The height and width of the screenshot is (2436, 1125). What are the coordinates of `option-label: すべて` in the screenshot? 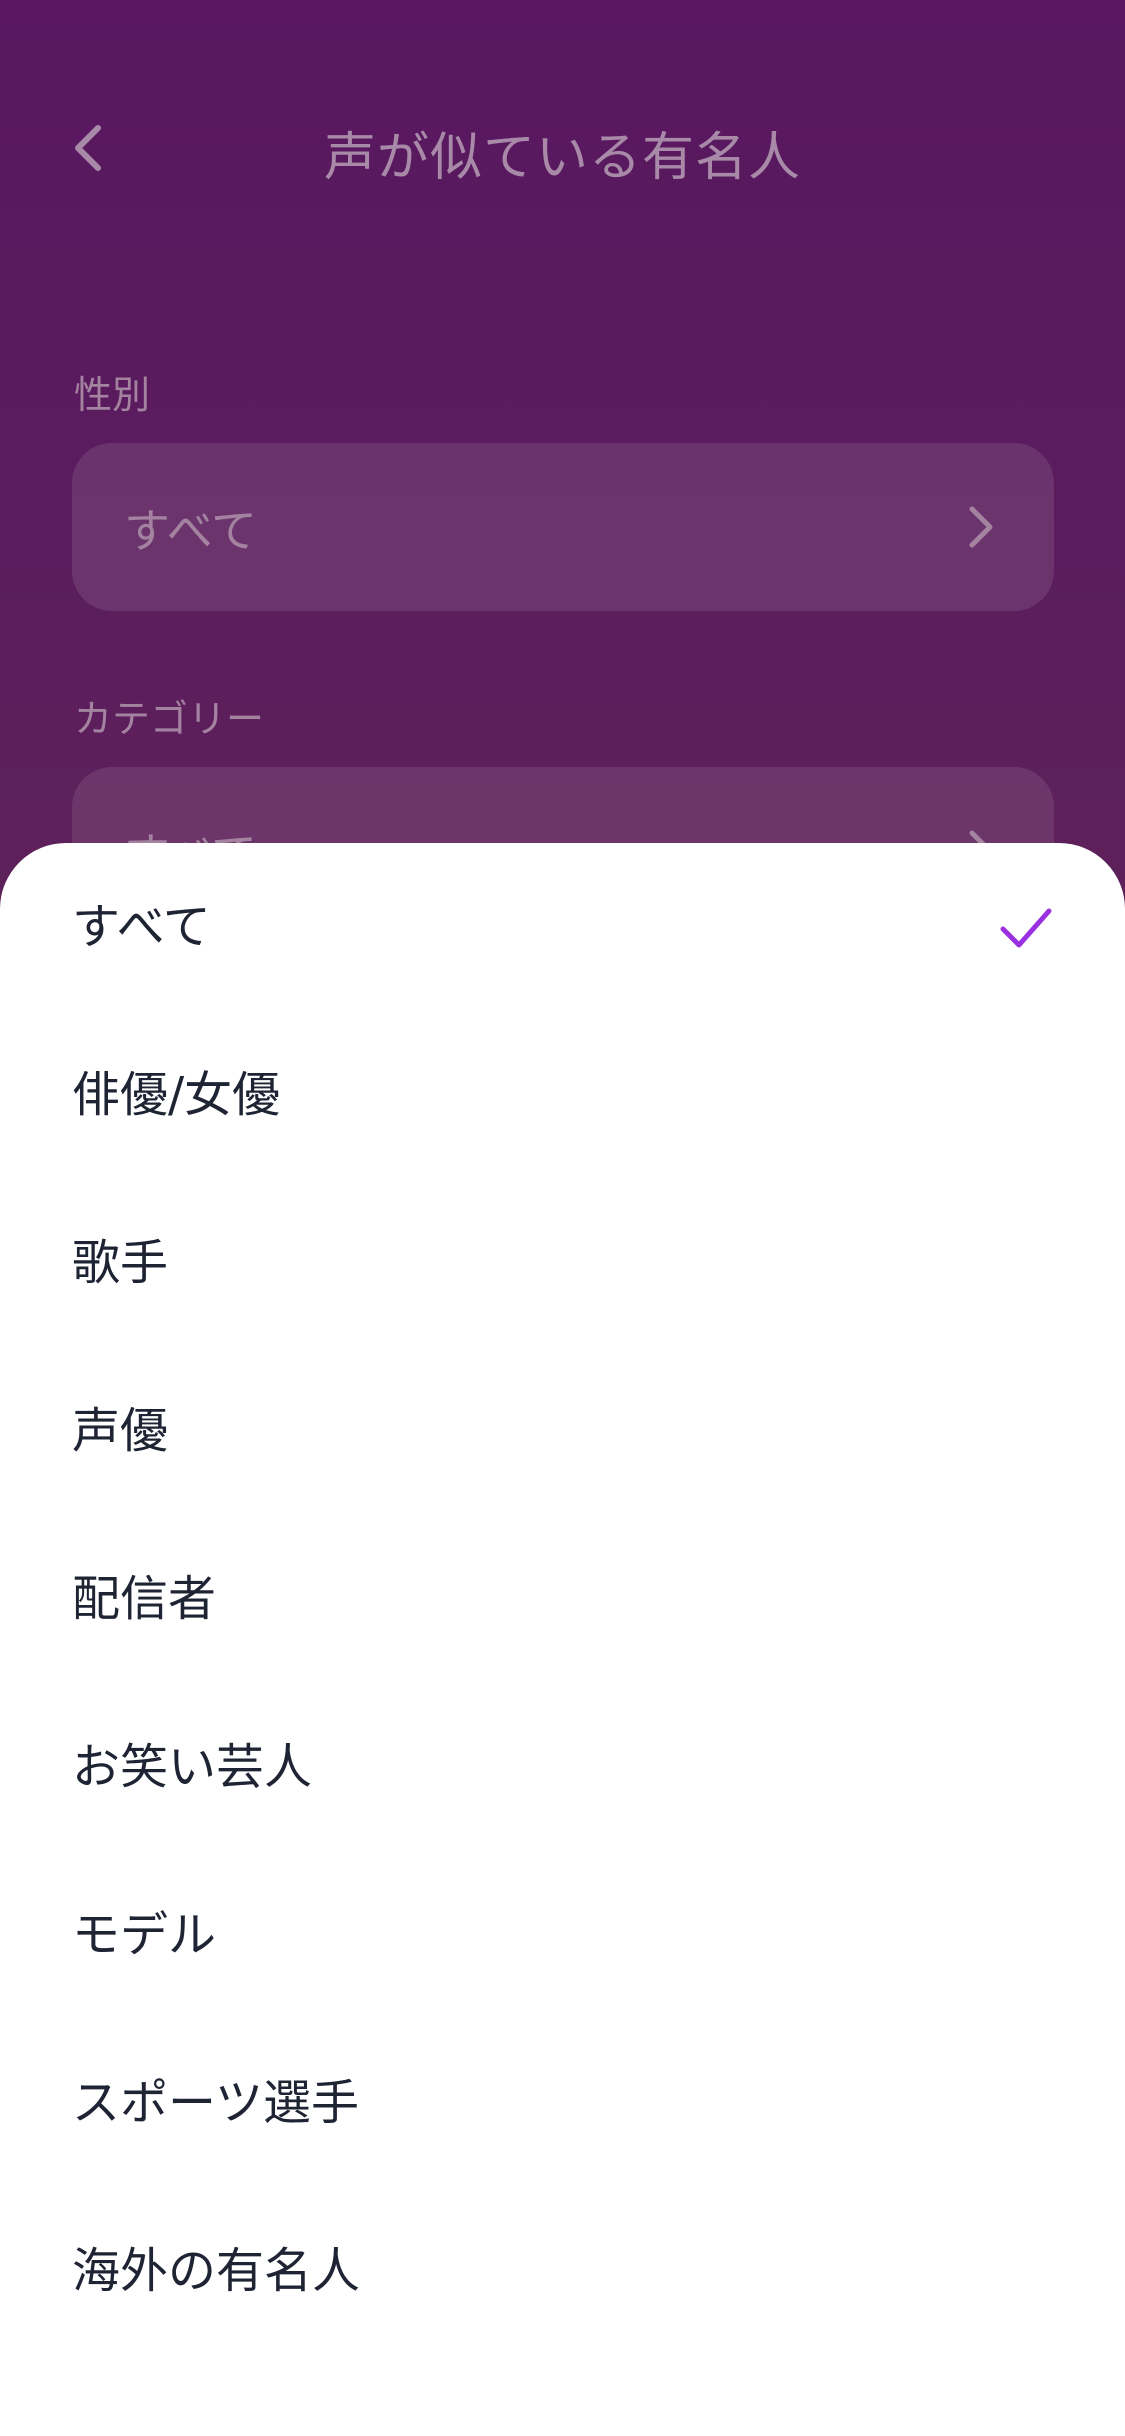 It's located at (141, 927).